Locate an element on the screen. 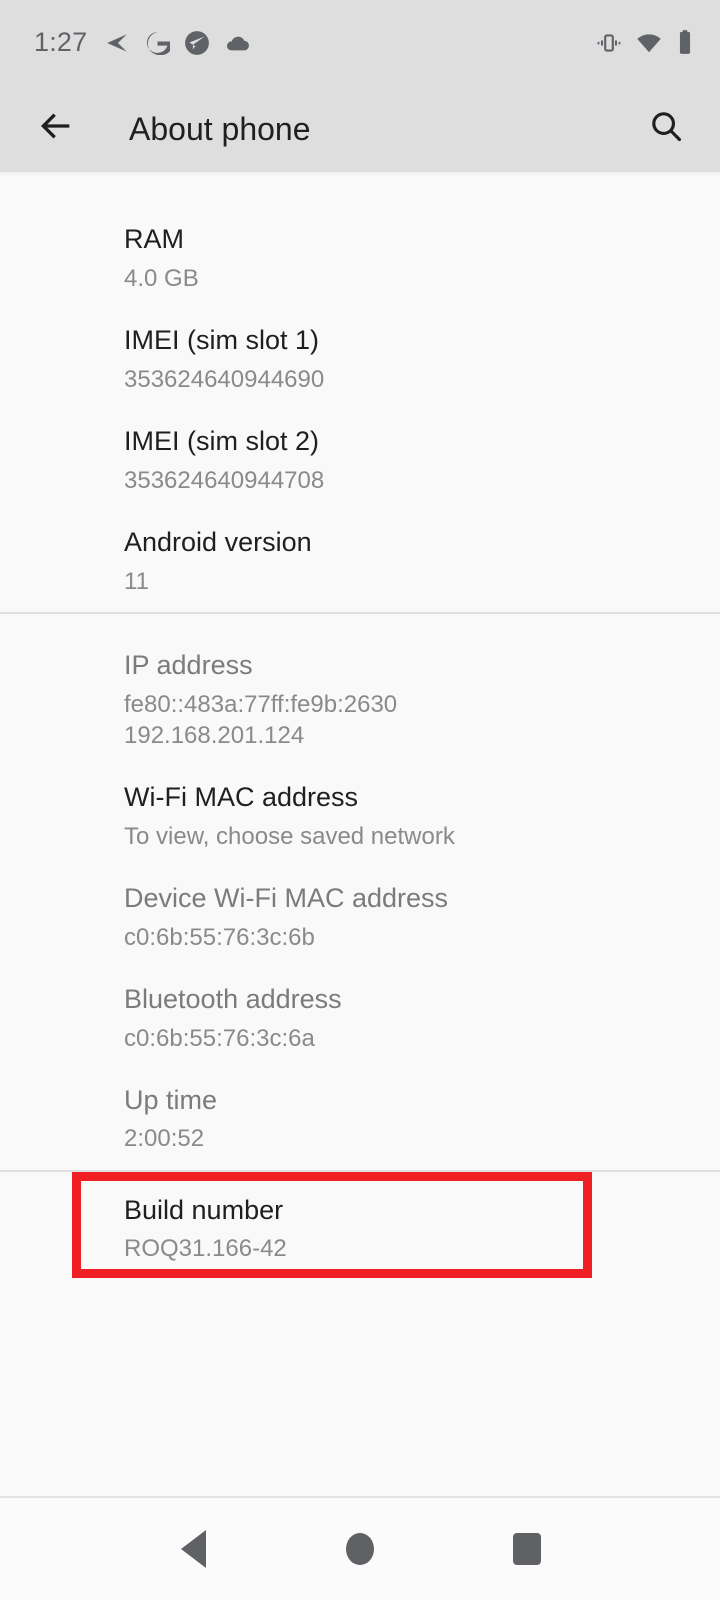 This screenshot has height=1600, width=720. list-item-value: 4.0 GB is located at coordinates (161, 278).